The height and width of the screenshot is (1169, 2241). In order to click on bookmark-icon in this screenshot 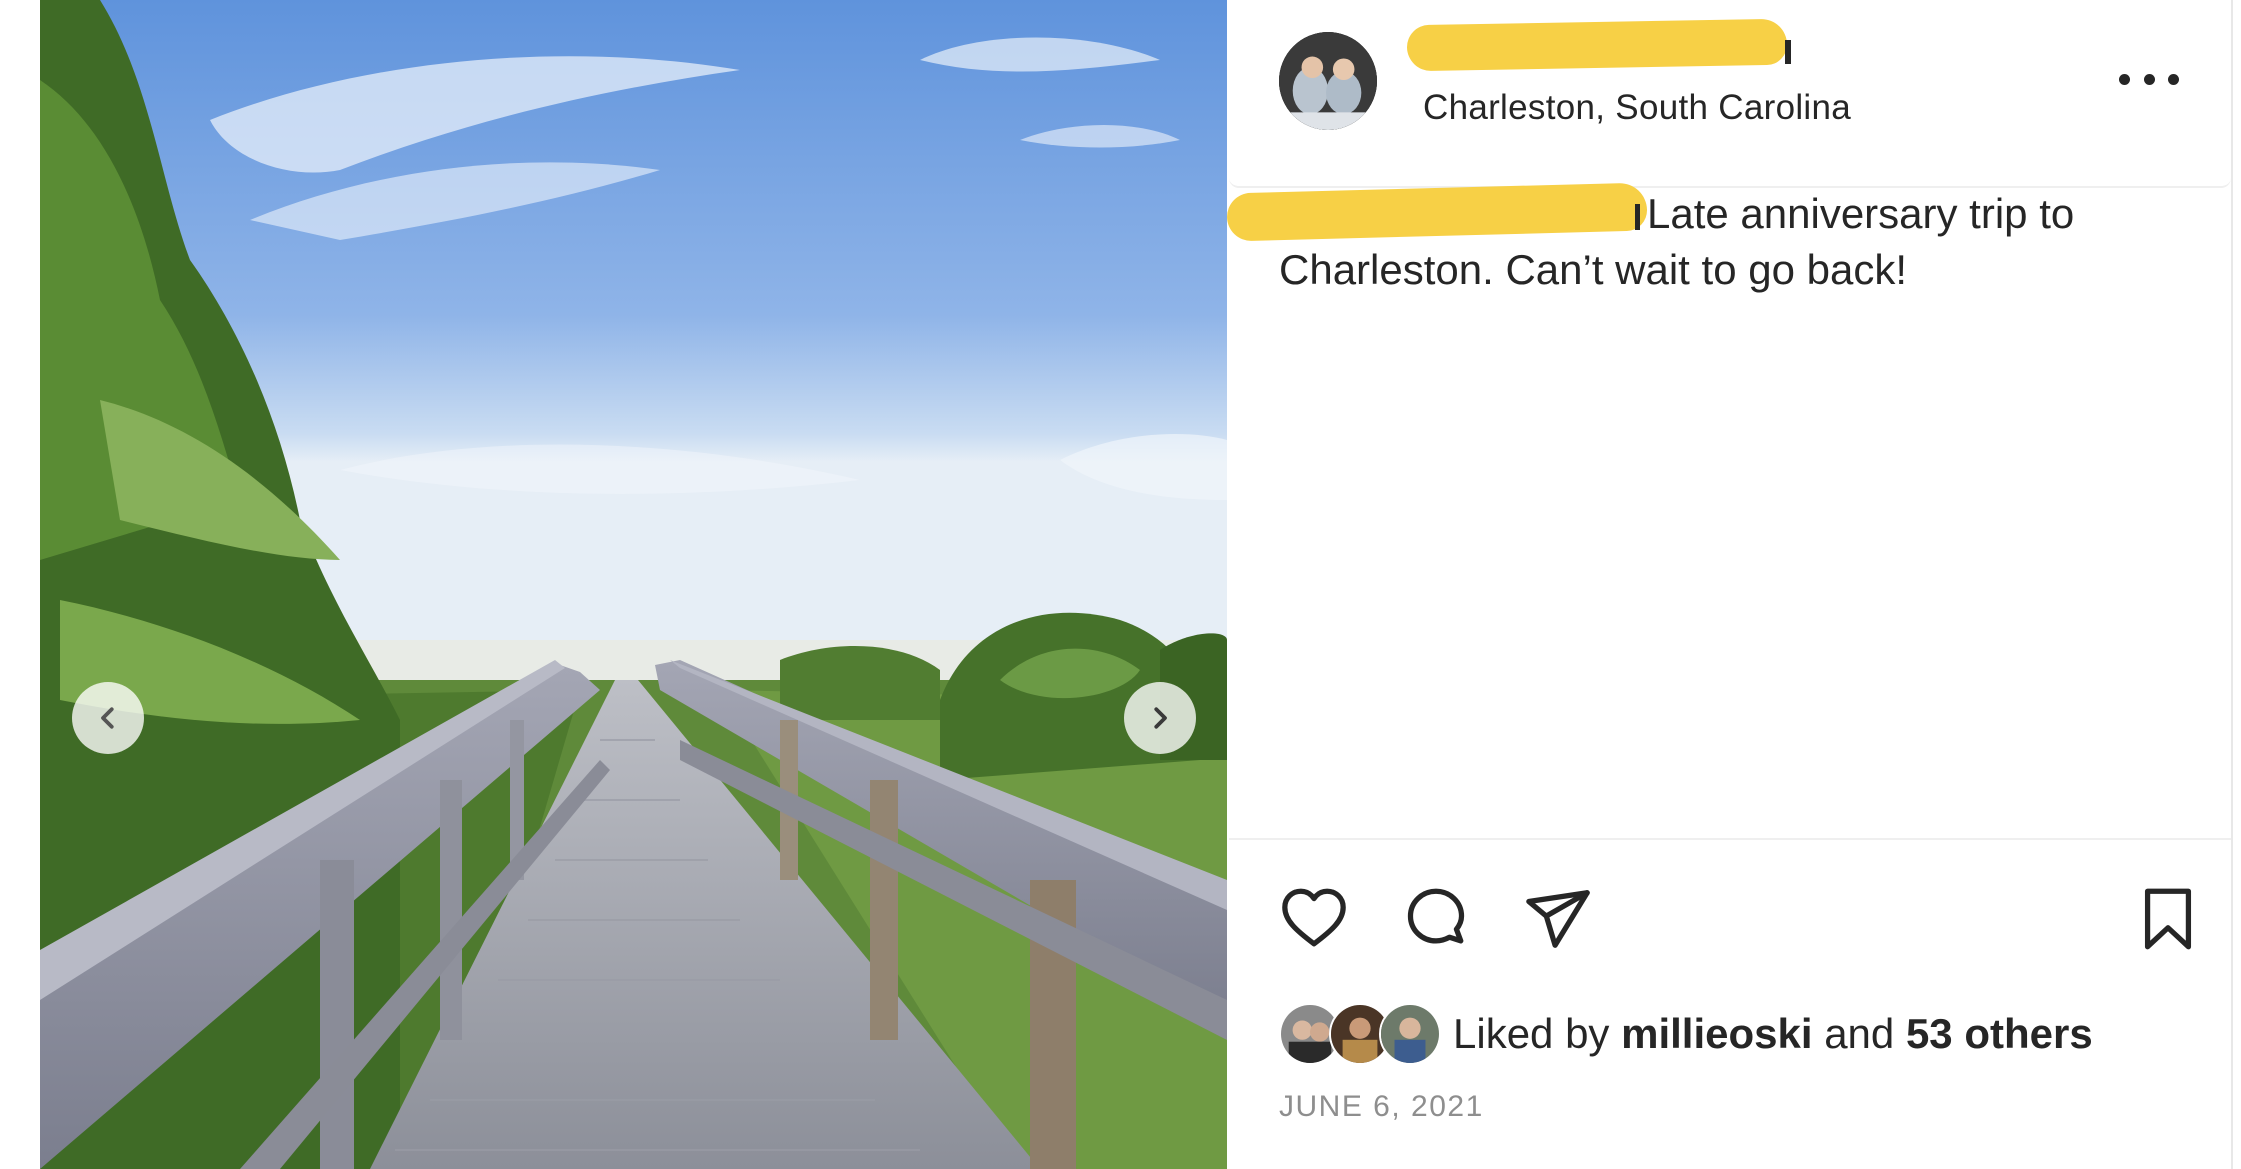, I will do `click(2168, 919)`.